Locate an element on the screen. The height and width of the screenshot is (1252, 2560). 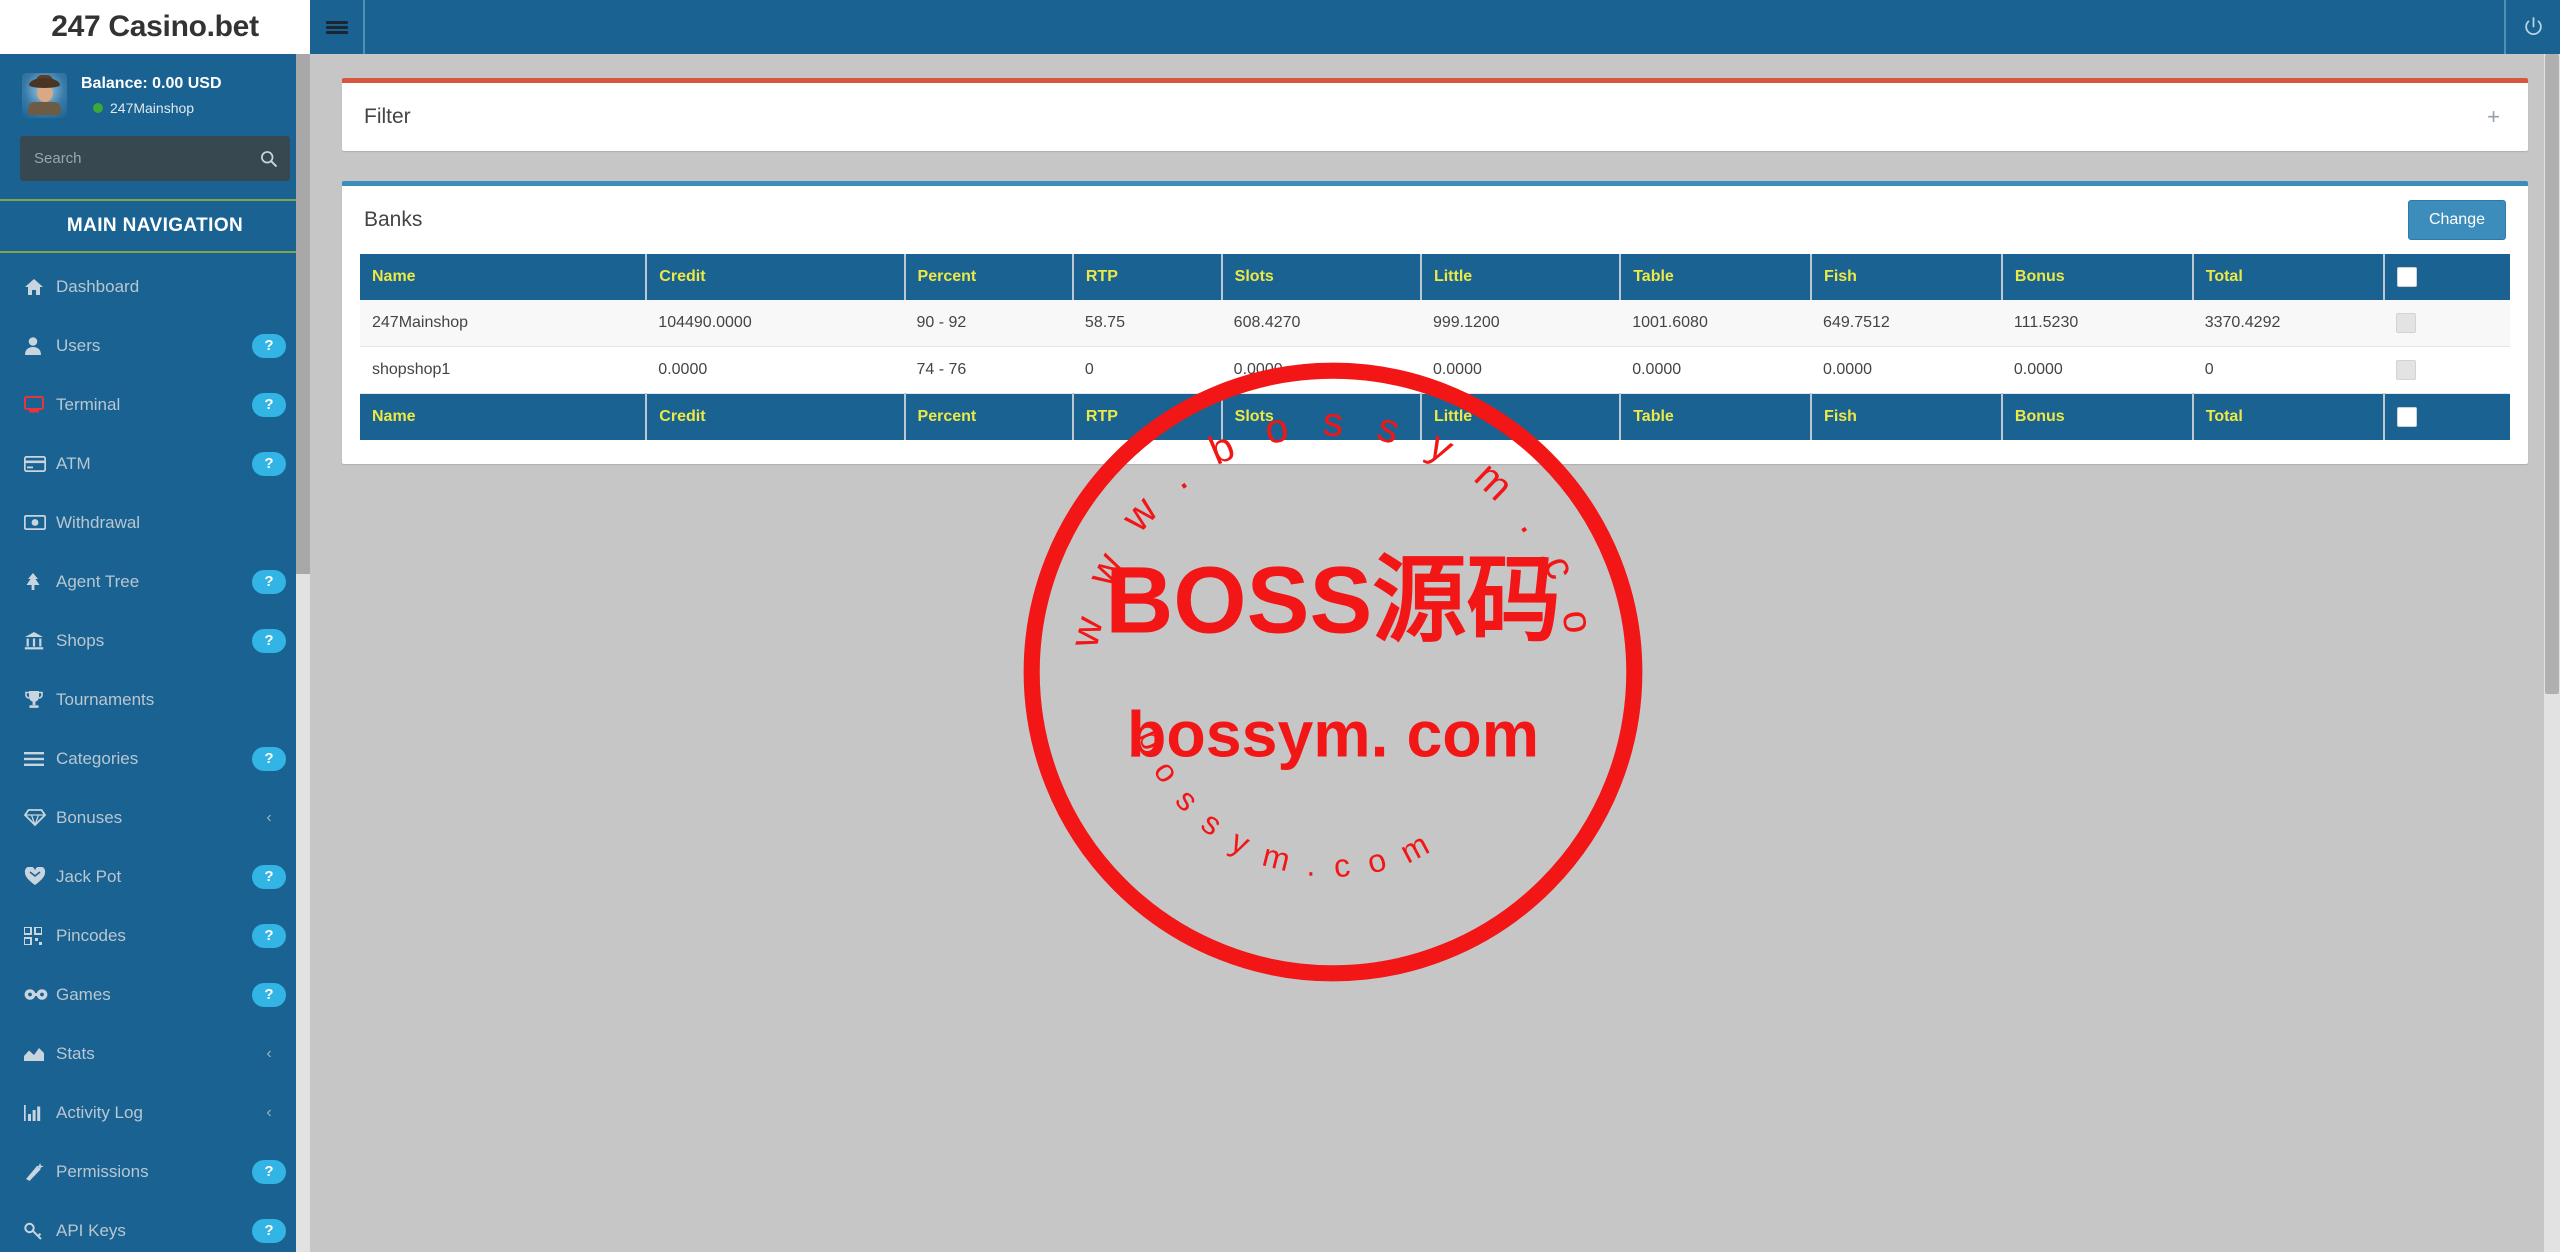
sidebar-item-users: Users ? is located at coordinates (155, 345).